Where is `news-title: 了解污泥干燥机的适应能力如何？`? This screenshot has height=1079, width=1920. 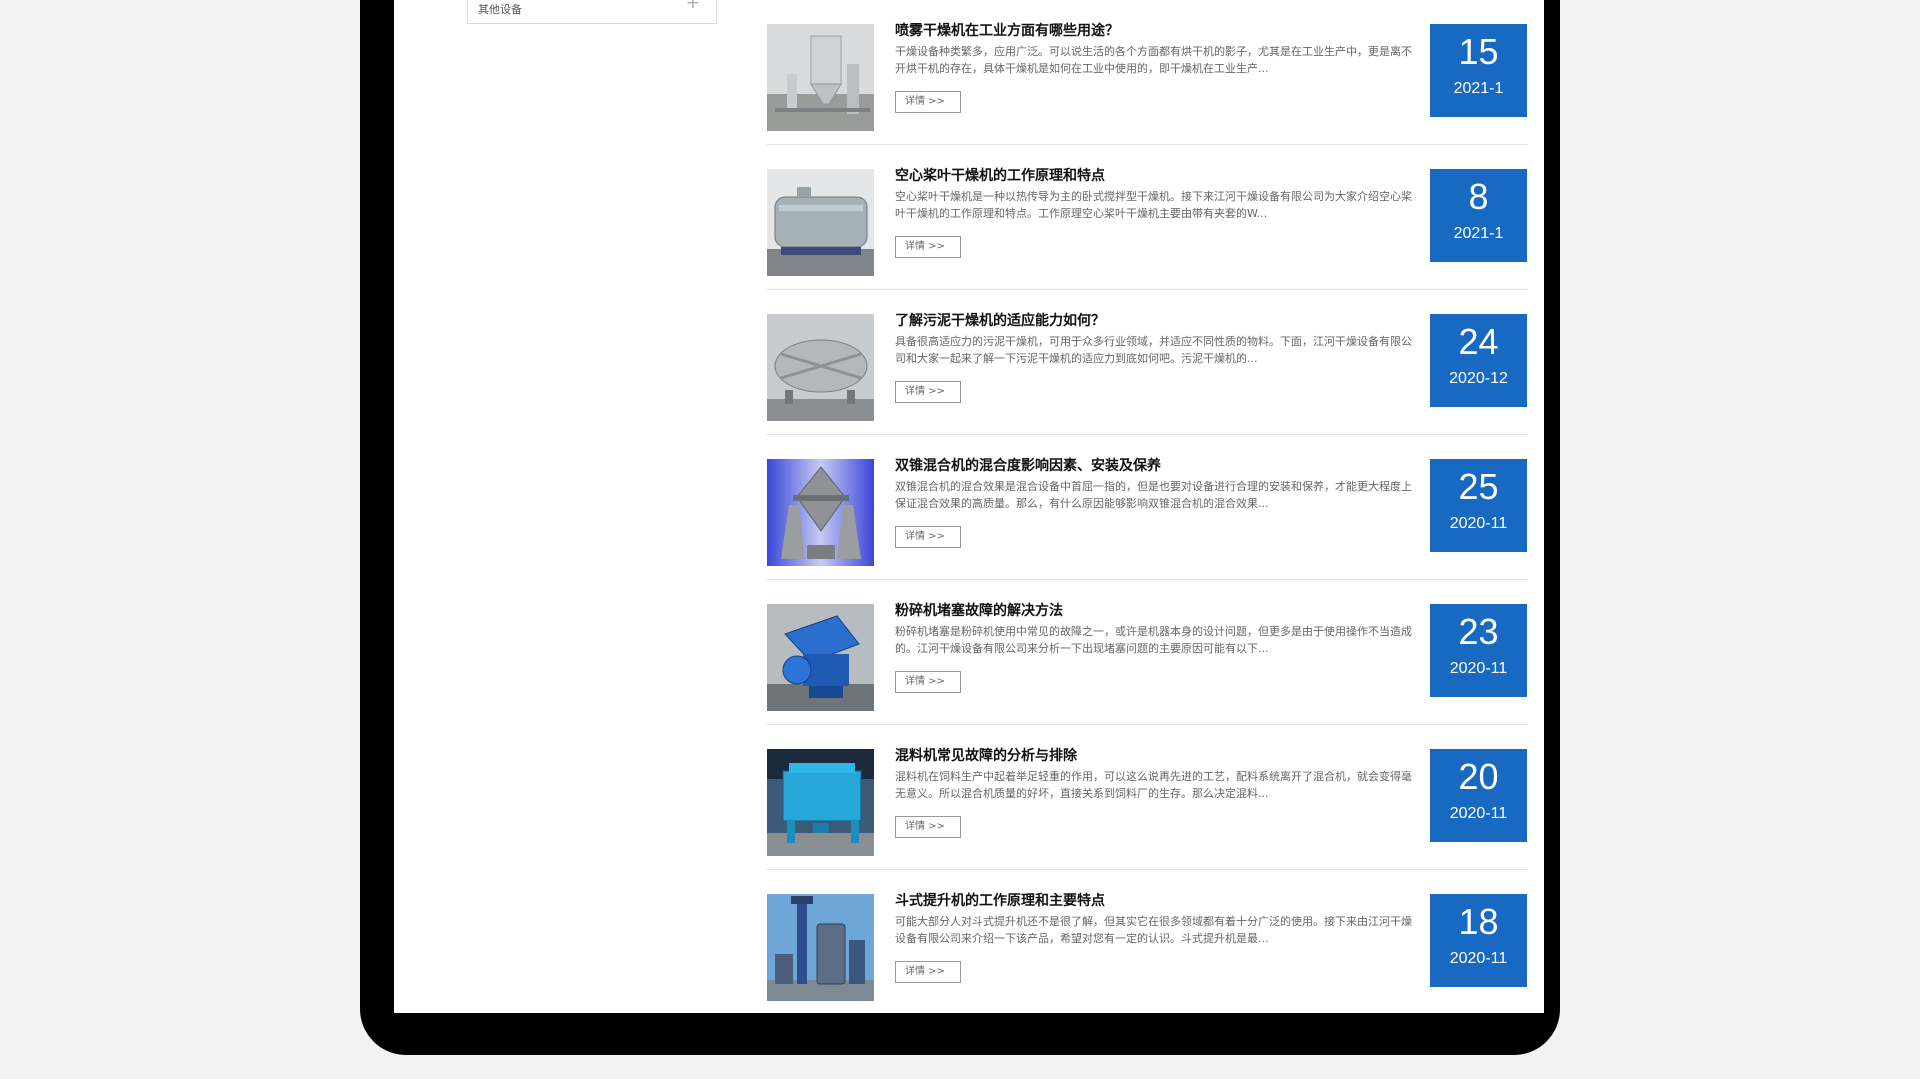
news-title: 了解污泥干燥机的适应能力如何？ is located at coordinates (1000, 320).